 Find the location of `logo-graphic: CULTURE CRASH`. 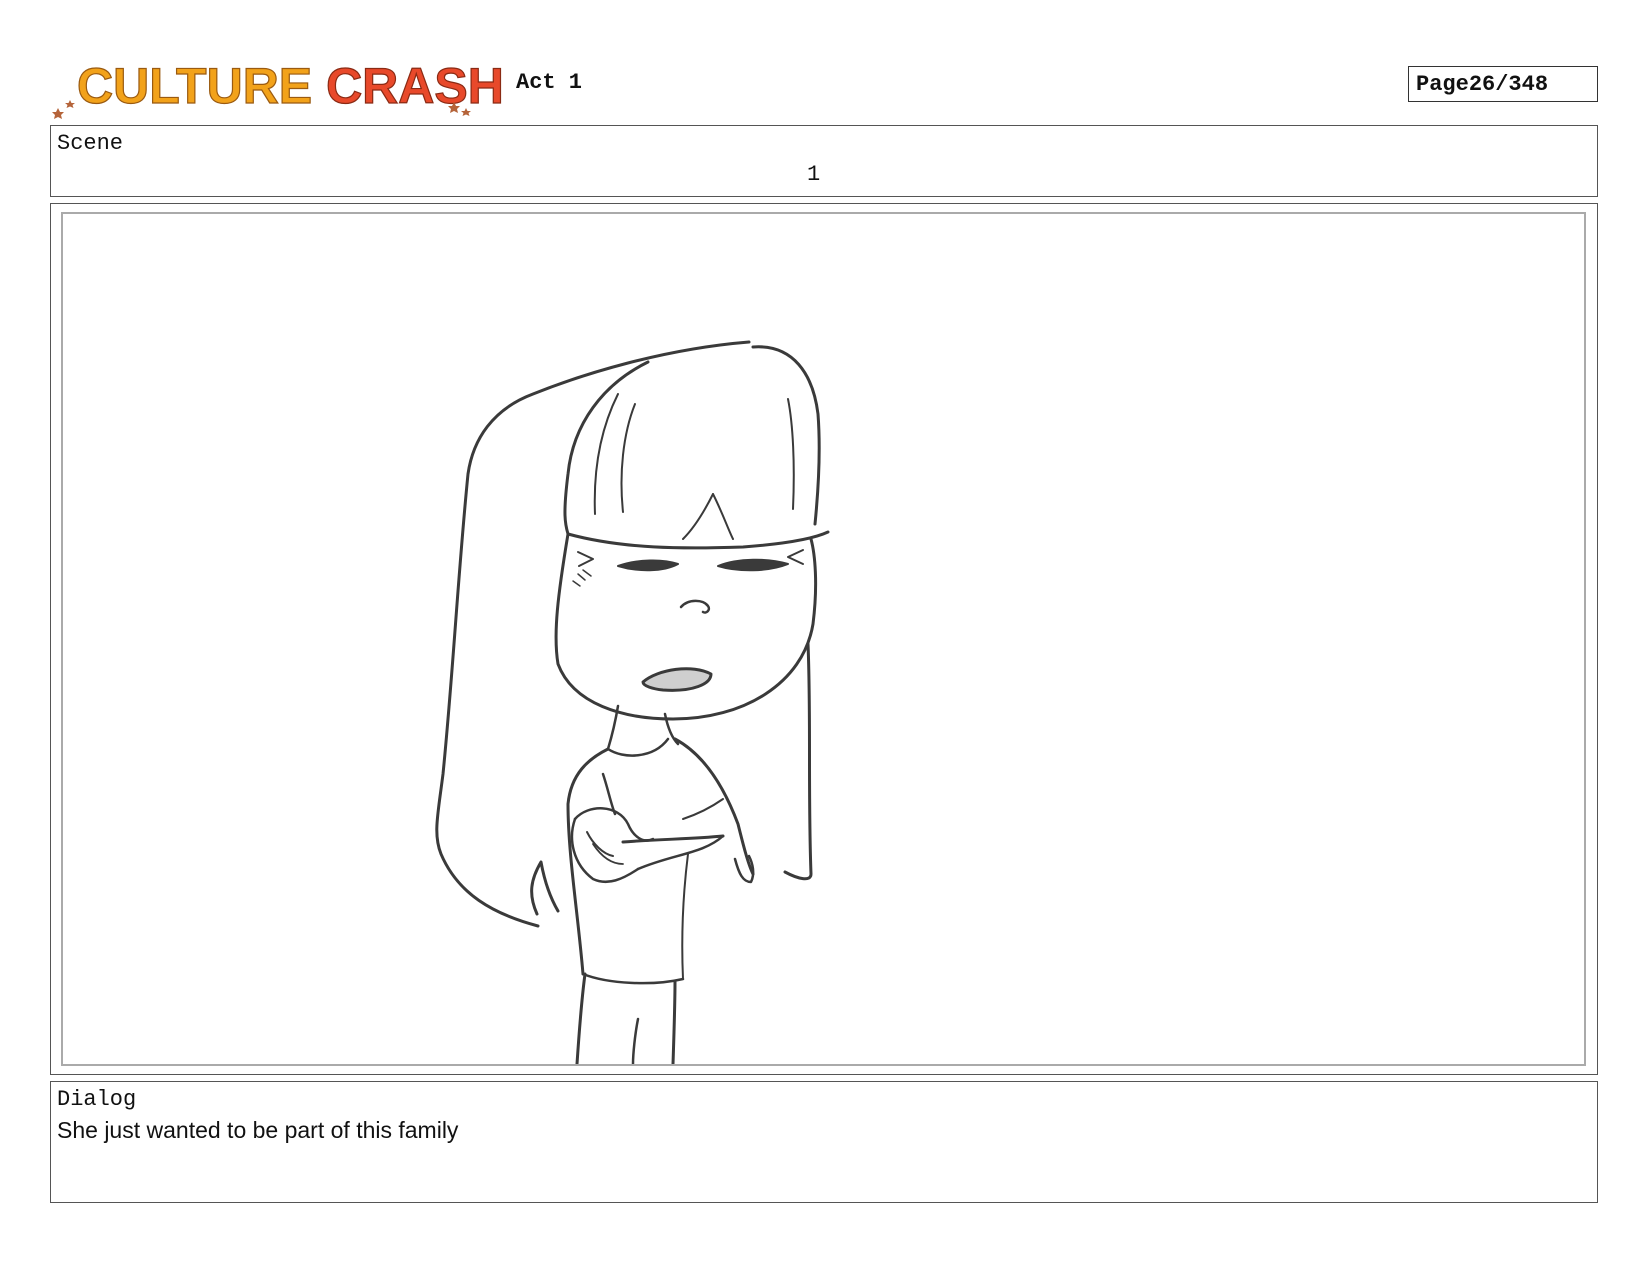

logo-graphic: CULTURE CRASH is located at coordinates (277, 88).